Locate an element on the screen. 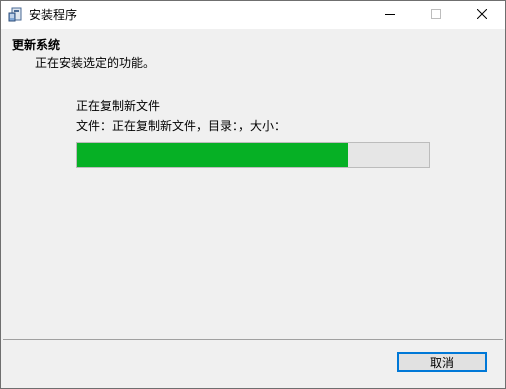  maximize-icon is located at coordinates (436, 15).